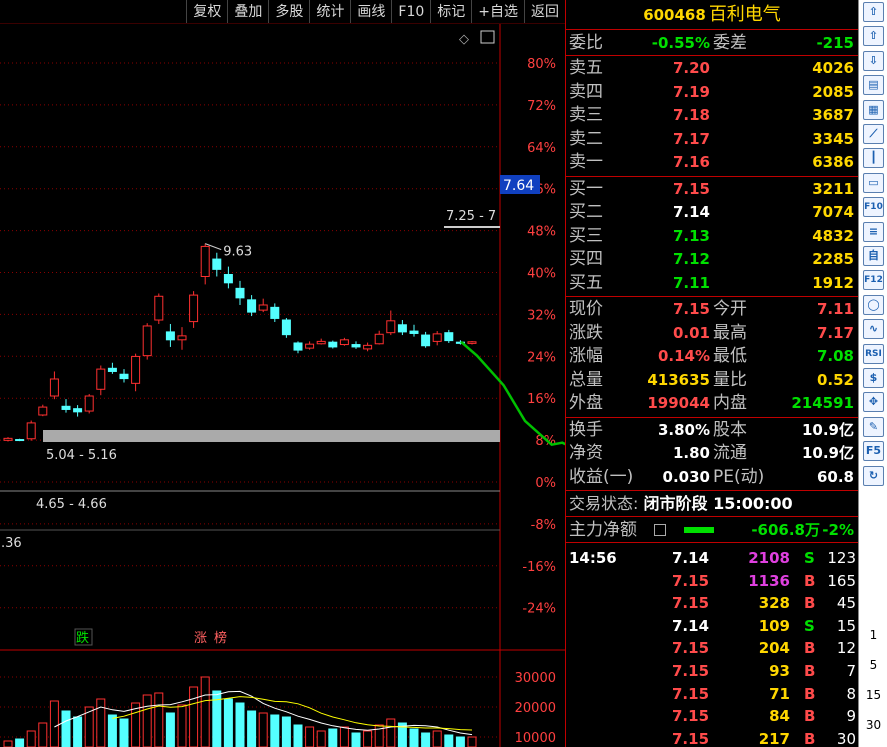 The width and height of the screenshot is (887, 747). I want to click on window-icon: ▭, so click(873, 182).